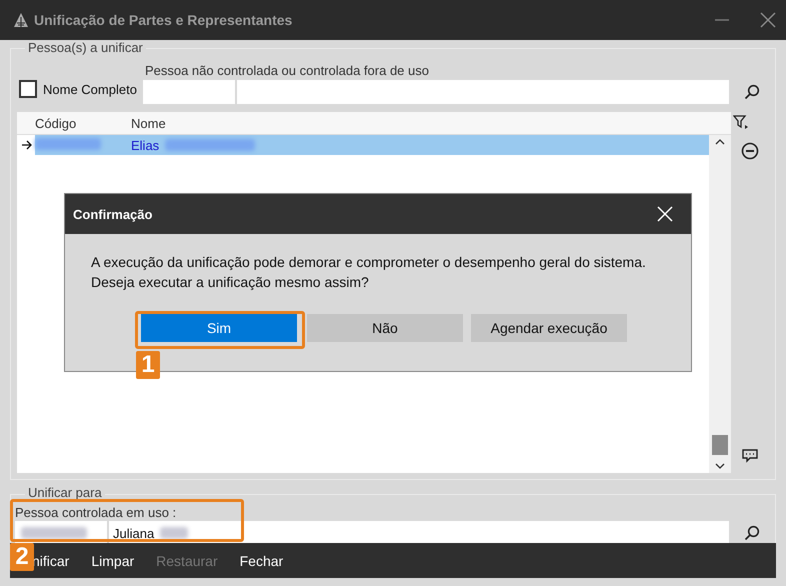 Image resolution: width=786 pixels, height=586 pixels. What do you see at coordinates (148, 123) in the screenshot?
I see `column-header: Nome` at bounding box center [148, 123].